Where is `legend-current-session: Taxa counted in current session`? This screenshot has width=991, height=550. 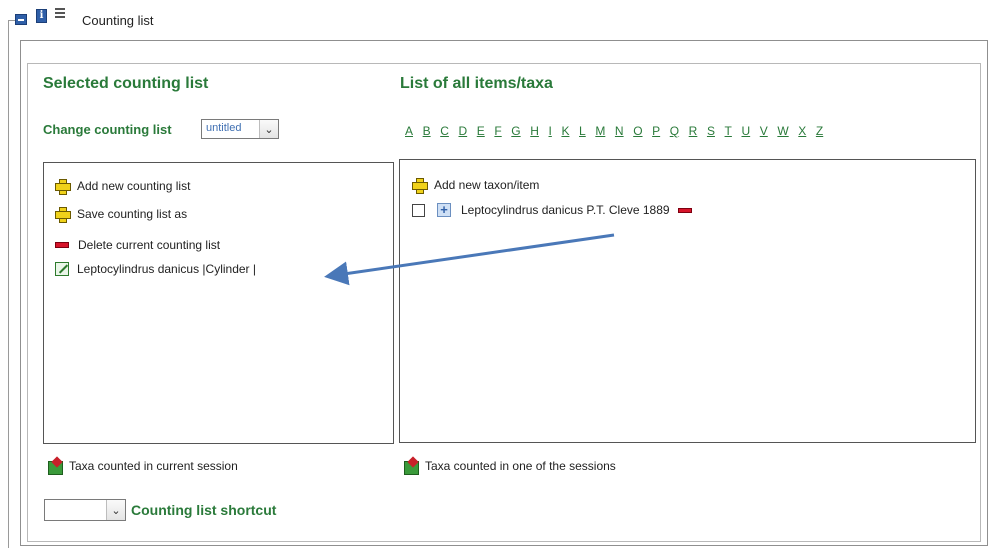
legend-current-session: Taxa counted in current session is located at coordinates (142, 466).